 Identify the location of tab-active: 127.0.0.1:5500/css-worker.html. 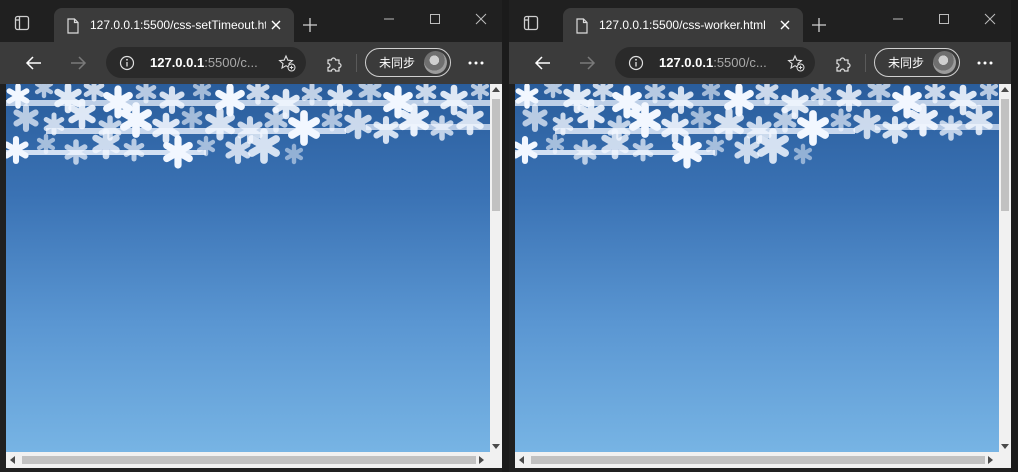
(683, 25).